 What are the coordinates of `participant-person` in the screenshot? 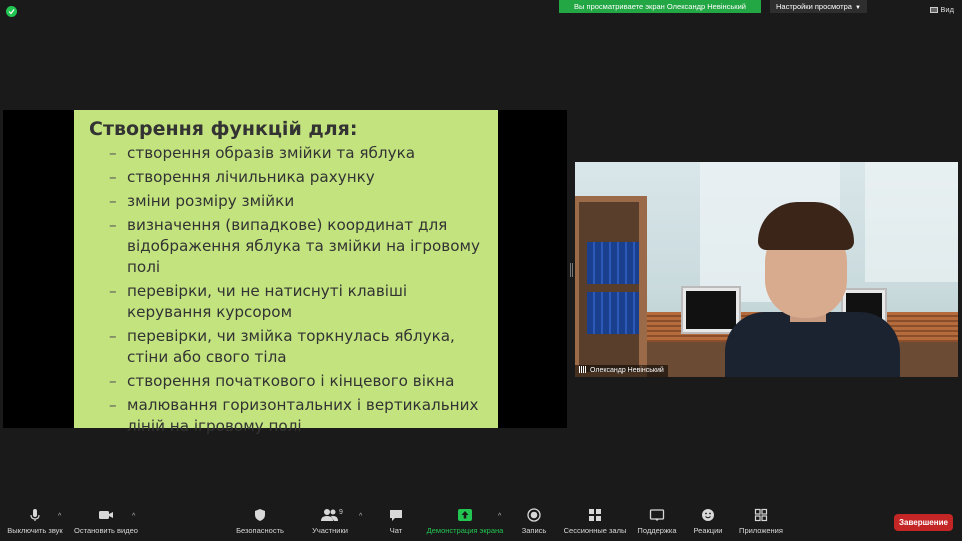 It's located at (812, 289).